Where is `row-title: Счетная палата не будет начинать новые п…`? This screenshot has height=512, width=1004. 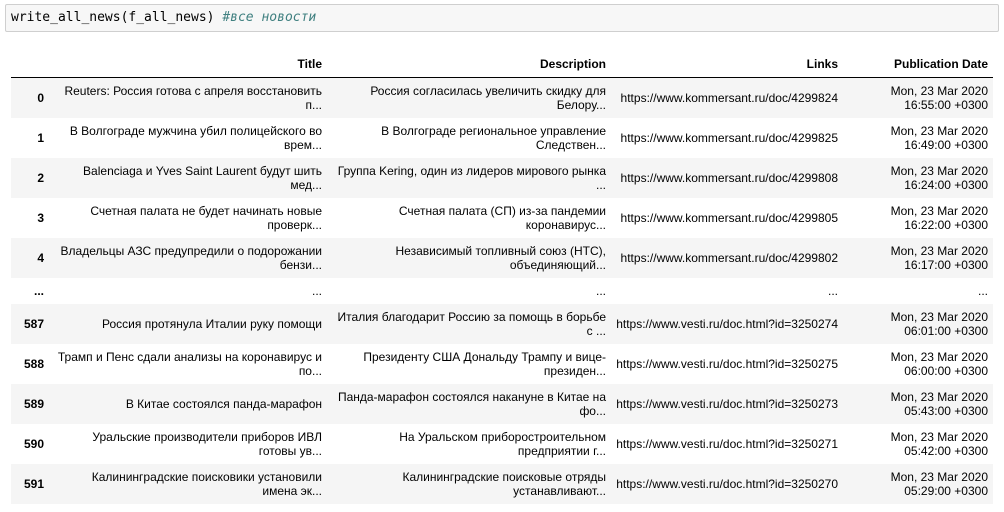 row-title: Счетная палата не будет начинать новые п… is located at coordinates (206, 217).